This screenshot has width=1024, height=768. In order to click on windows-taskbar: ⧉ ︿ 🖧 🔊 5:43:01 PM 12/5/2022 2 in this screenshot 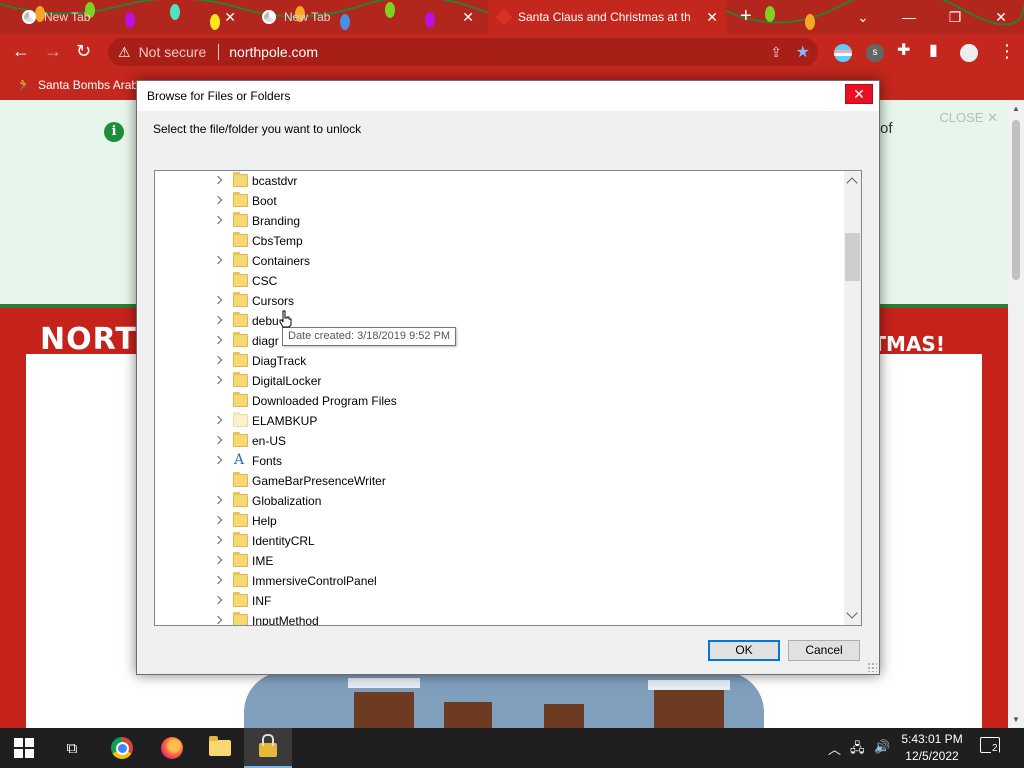, I will do `click(512, 748)`.